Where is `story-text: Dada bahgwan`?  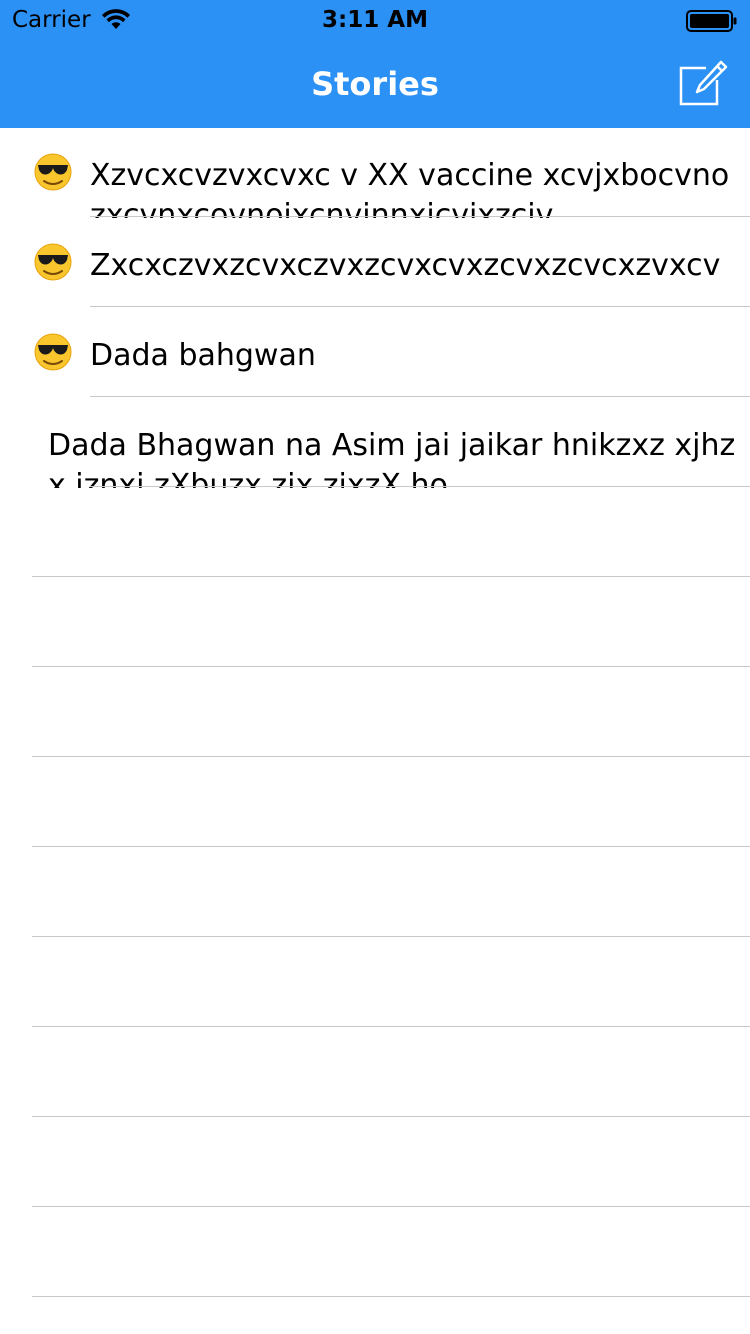
story-text: Dada bahgwan is located at coordinates (203, 355).